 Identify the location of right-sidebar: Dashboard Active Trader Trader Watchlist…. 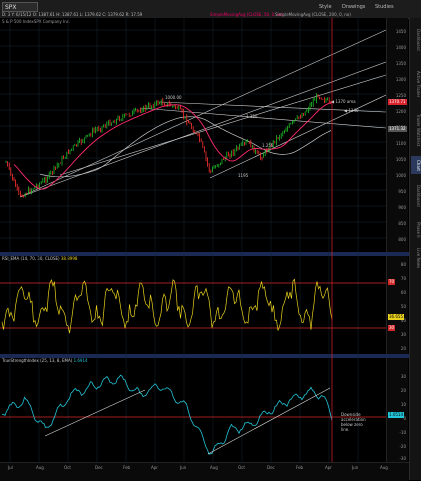
(415, 249).